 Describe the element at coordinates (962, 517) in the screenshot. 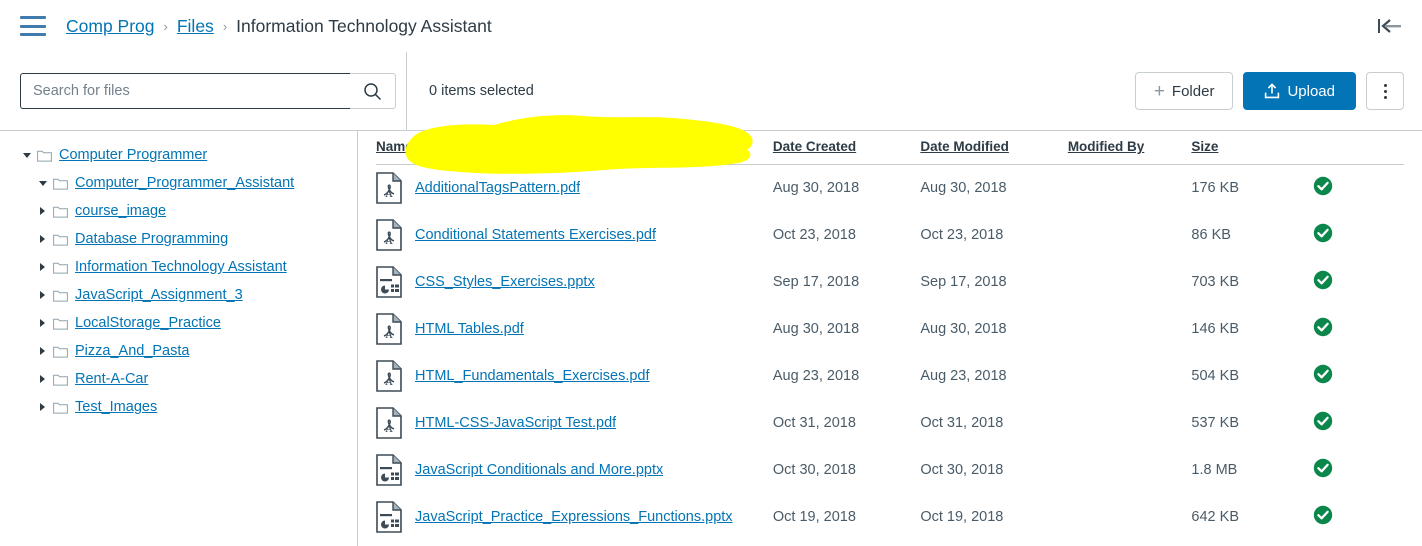

I see `file-date-modified: Oct 19, 2018` at that location.